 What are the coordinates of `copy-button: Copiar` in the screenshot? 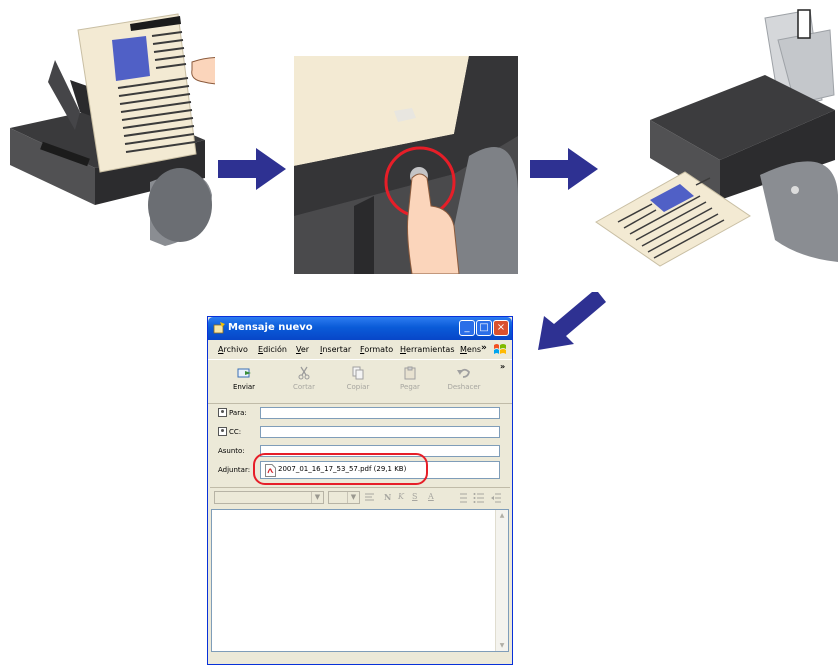 It's located at (358, 383).